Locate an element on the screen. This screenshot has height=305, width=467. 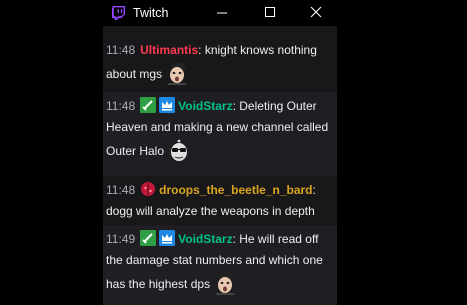
twitch-logo-icon is located at coordinates (118, 12).